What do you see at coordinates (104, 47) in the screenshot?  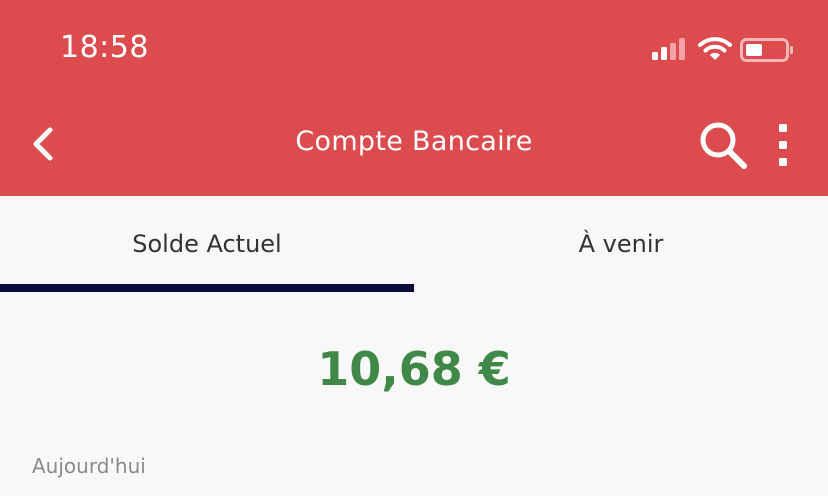 I see `status-time: 18:58` at bounding box center [104, 47].